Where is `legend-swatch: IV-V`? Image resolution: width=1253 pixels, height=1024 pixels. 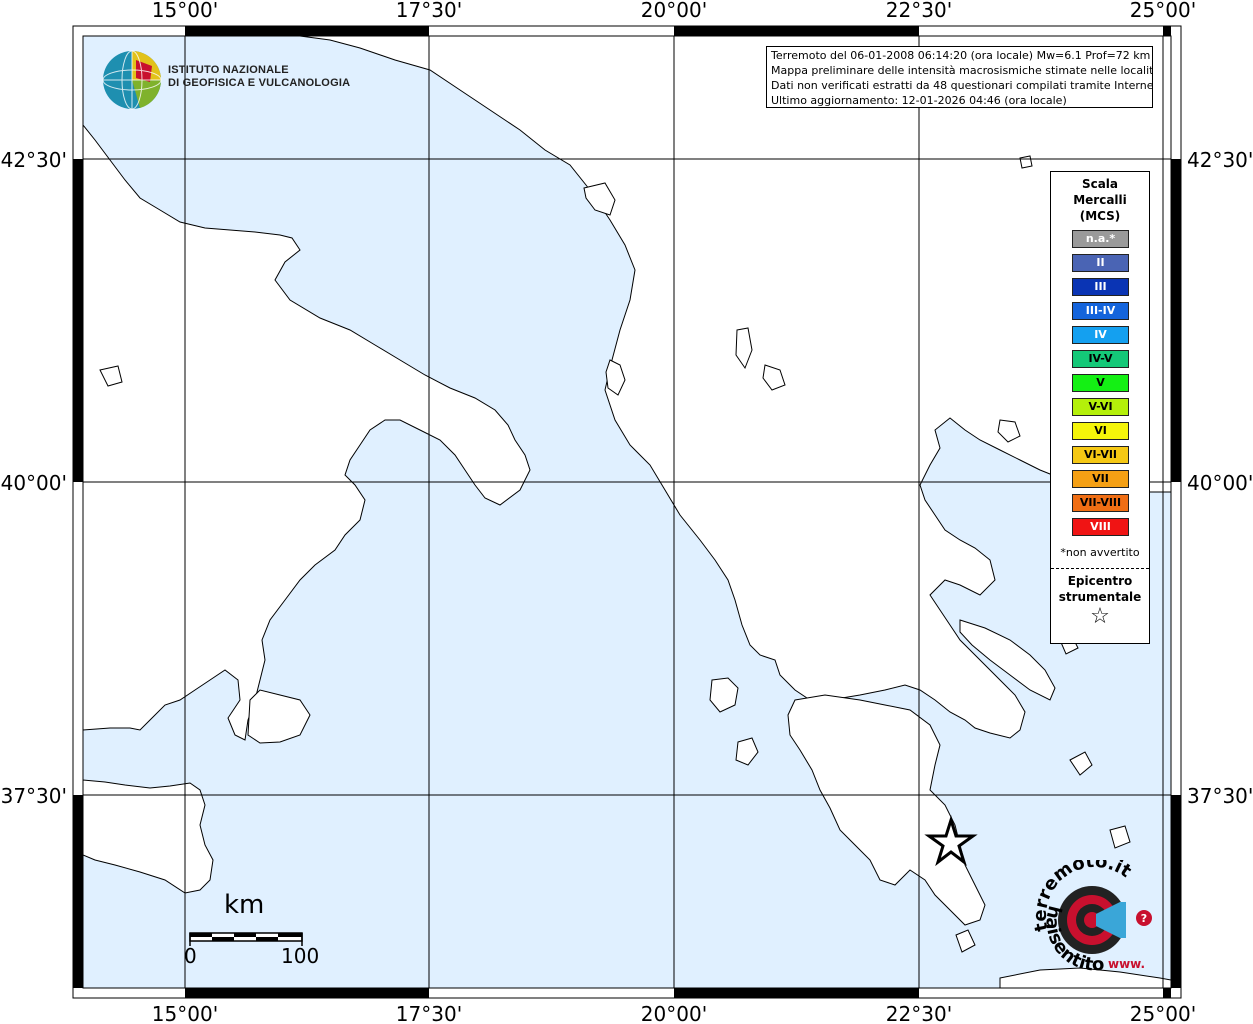 legend-swatch: IV-V is located at coordinates (1100, 359).